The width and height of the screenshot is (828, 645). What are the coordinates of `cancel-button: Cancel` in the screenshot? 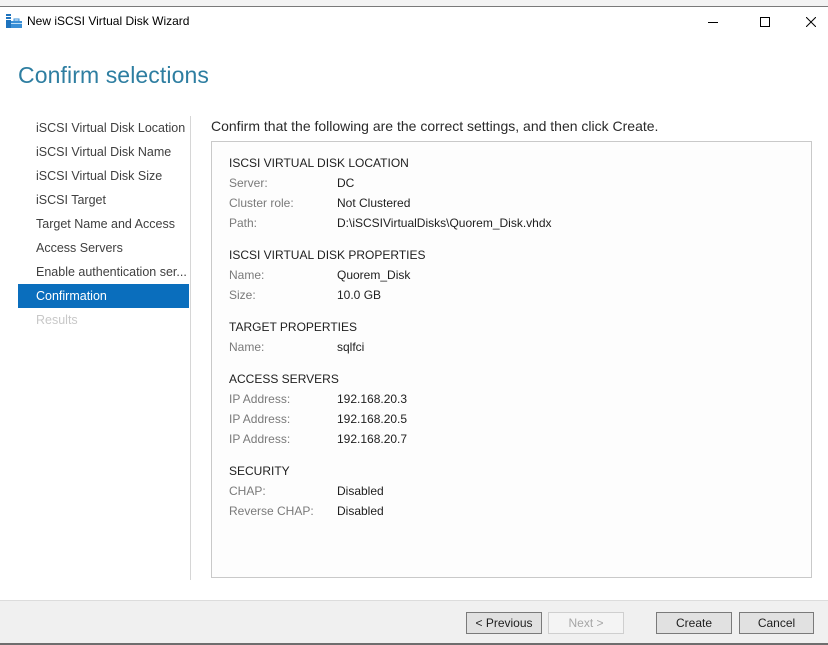 It's located at (776, 623).